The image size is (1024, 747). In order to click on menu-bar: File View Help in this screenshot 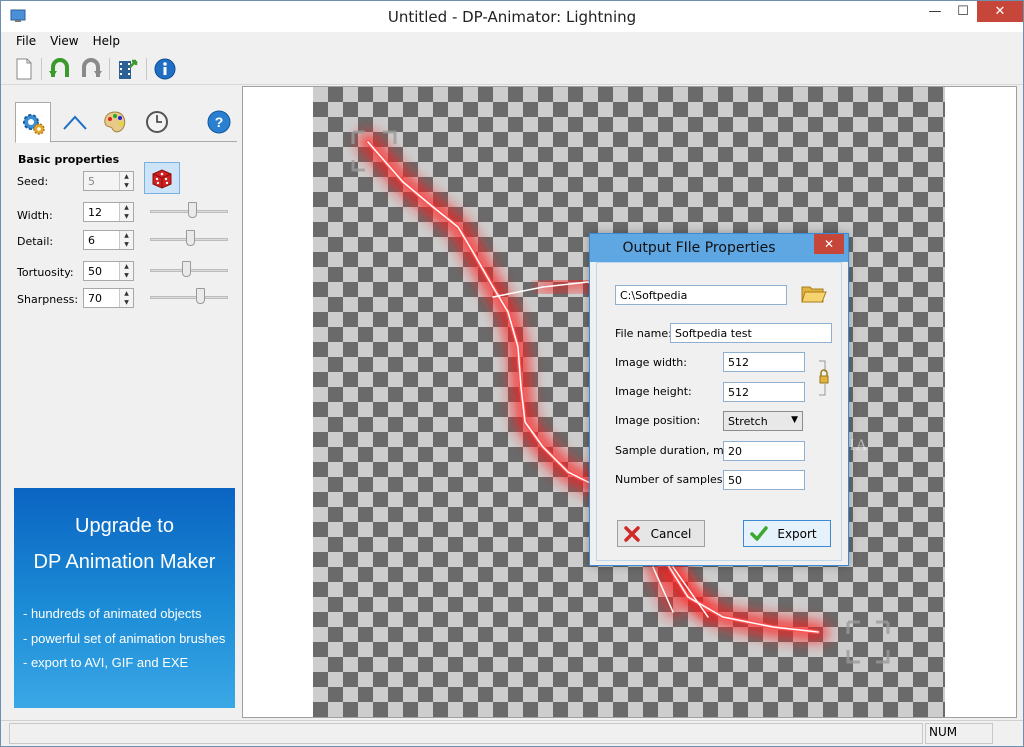, I will do `click(512, 42)`.